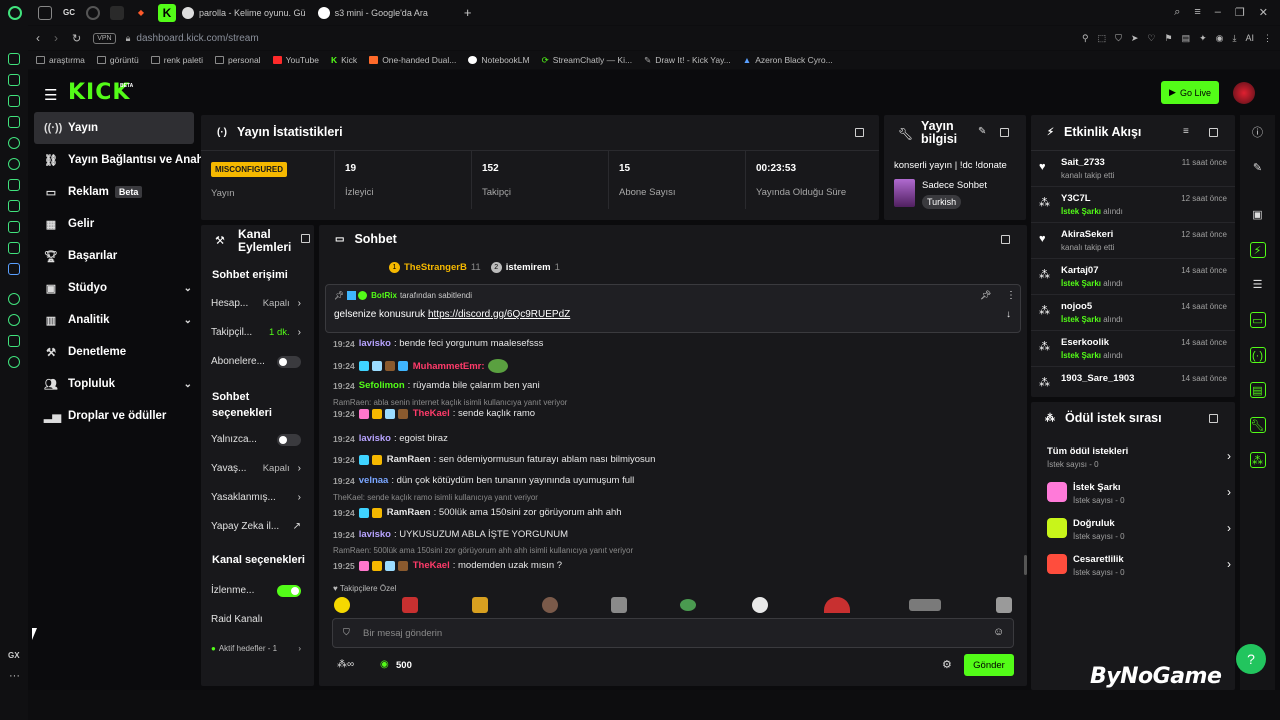 This screenshot has height=720, width=1280. What do you see at coordinates (14, 122) in the screenshot?
I see `mail-icon` at bounding box center [14, 122].